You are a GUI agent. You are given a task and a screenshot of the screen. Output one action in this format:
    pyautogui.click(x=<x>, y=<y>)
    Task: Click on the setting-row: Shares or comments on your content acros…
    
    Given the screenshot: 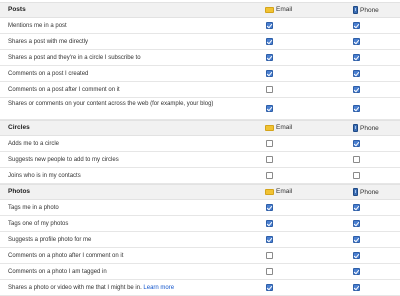 What is the action you would take?
    pyautogui.click(x=200, y=109)
    